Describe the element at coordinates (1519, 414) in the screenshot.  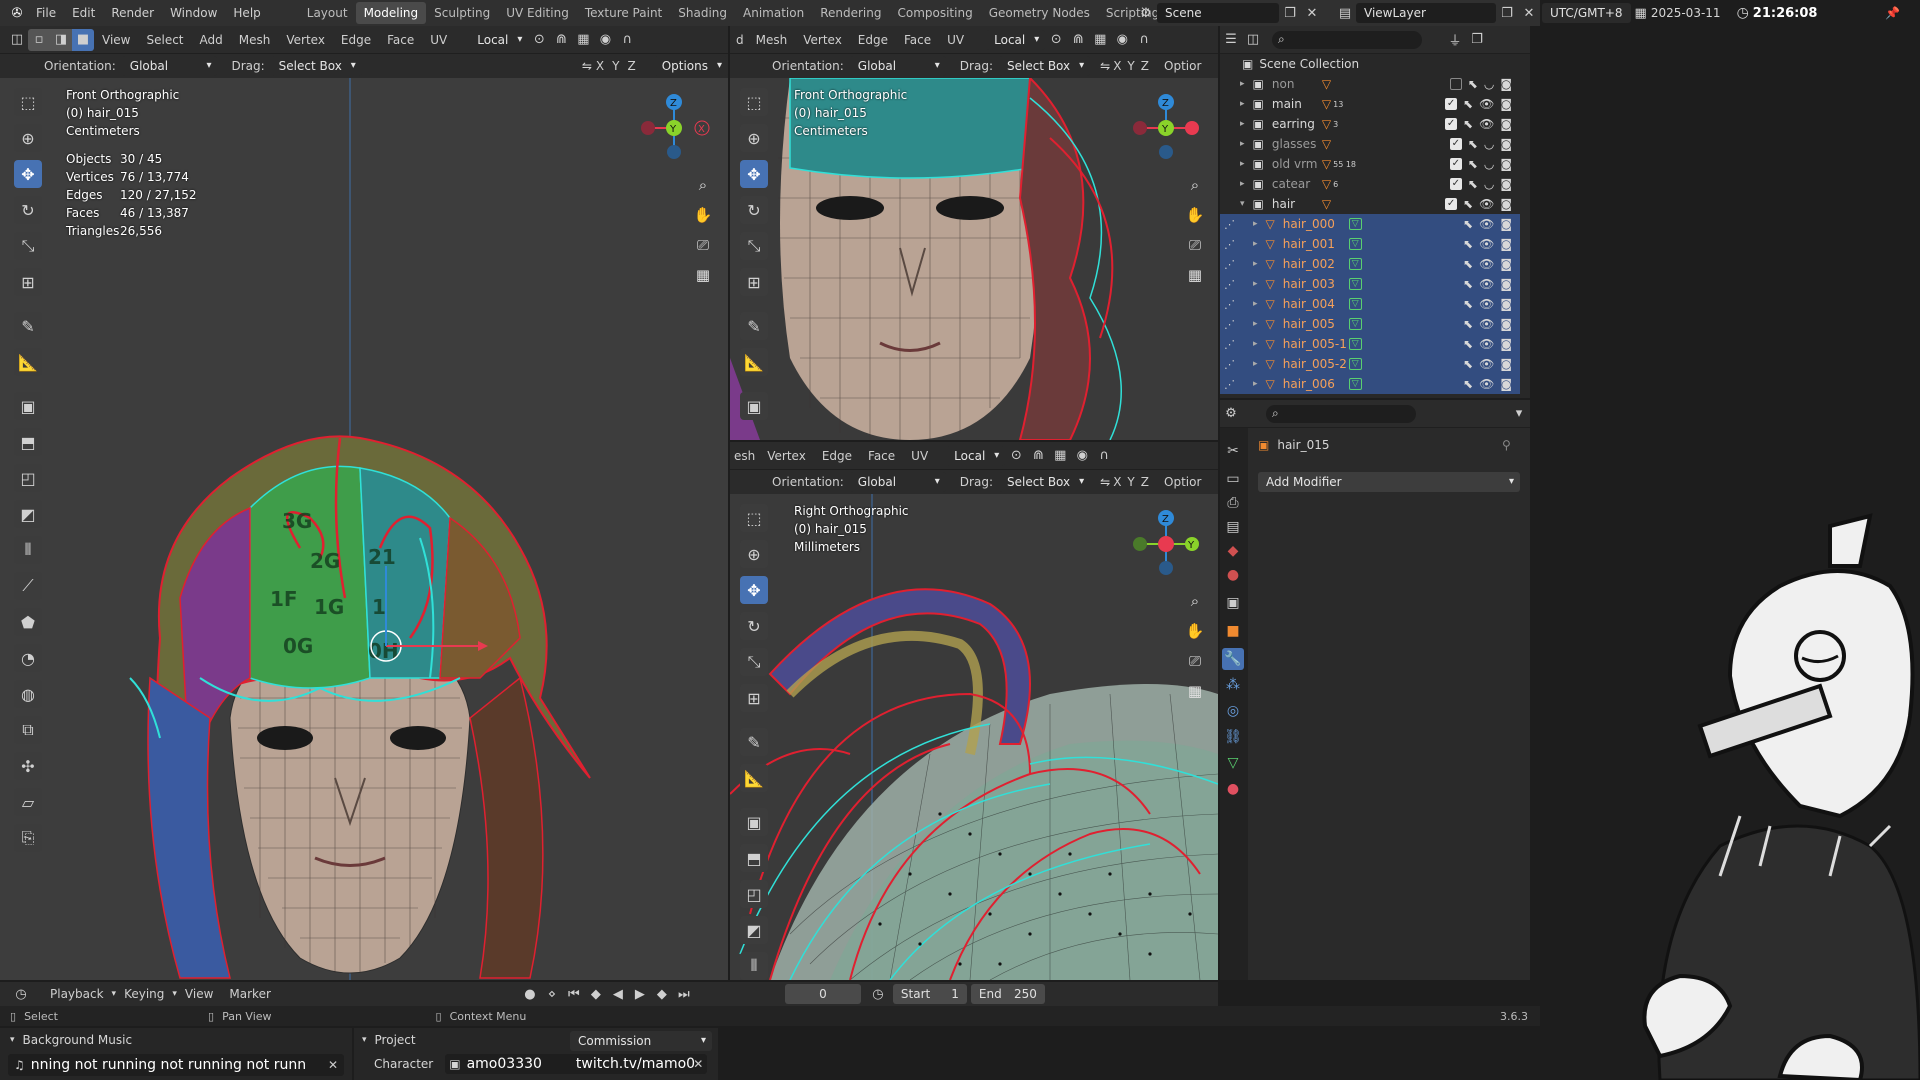
I see `options-chevron-icon: ▾` at that location.